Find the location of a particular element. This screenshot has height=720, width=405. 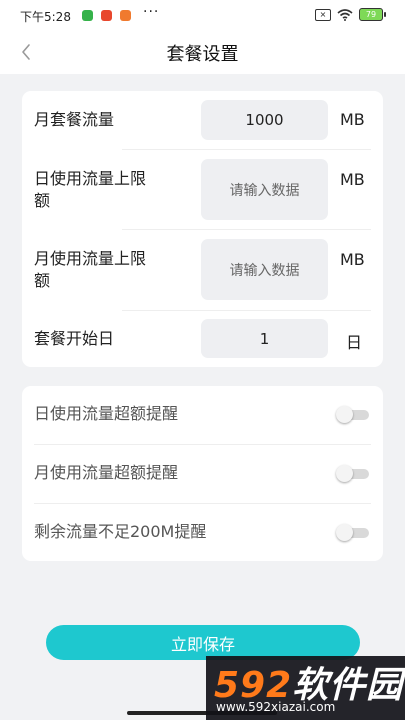

monthly-limit-unit: MB is located at coordinates (352, 259).